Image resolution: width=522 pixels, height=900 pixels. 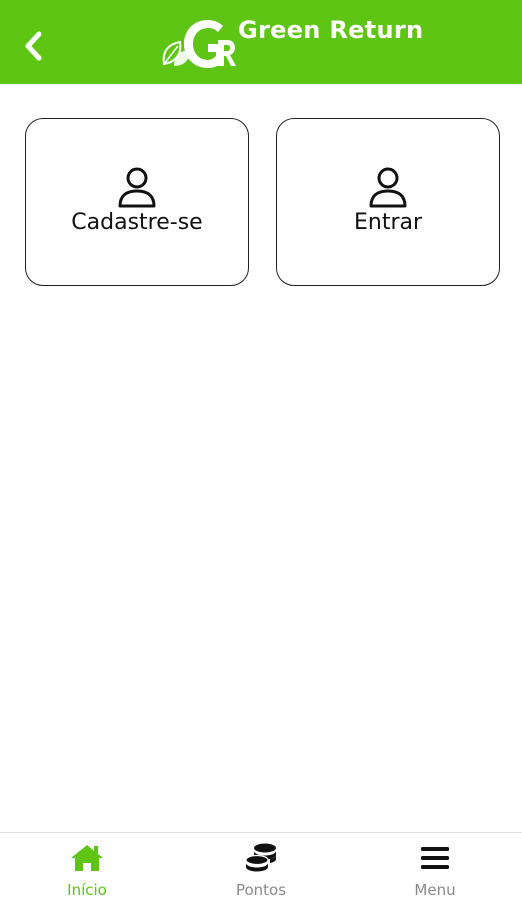 I want to click on nav-item-menu: Menu, so click(x=435, y=866).